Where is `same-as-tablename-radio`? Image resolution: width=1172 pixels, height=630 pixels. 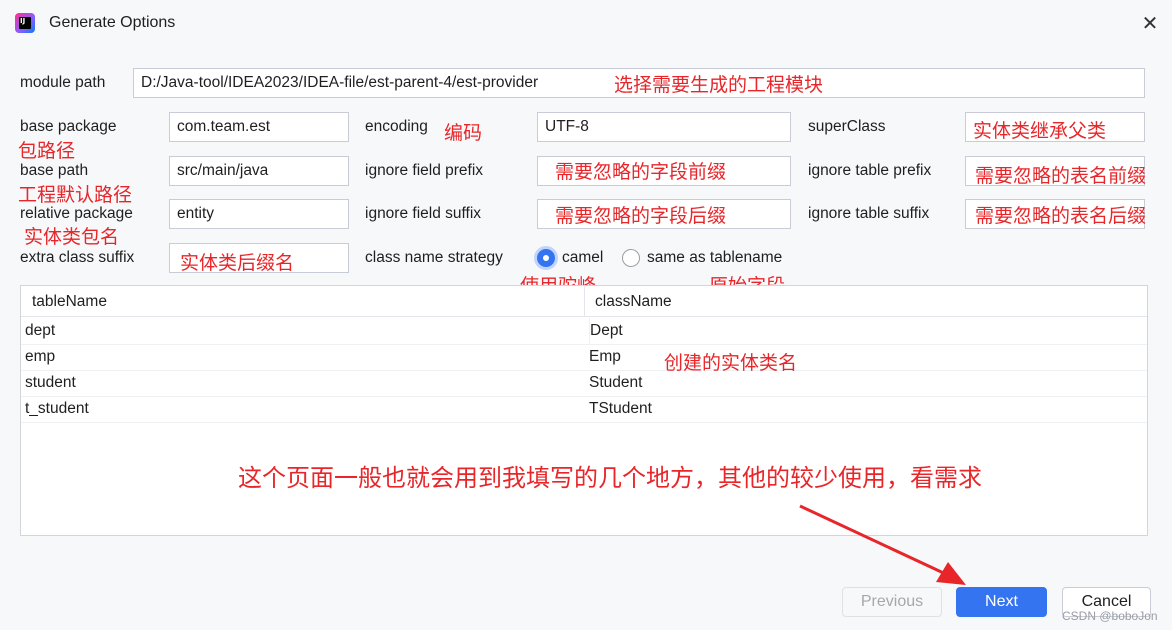 same-as-tablename-radio is located at coordinates (631, 258).